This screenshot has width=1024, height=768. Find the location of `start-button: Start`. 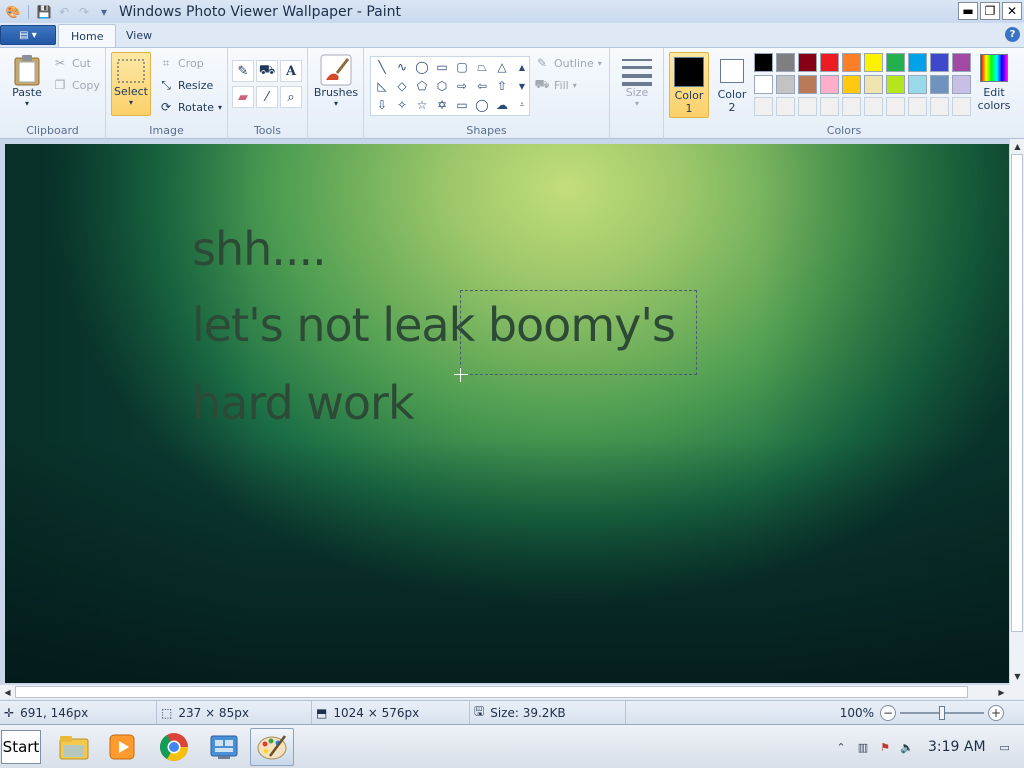

start-button: Start is located at coordinates (21, 747).